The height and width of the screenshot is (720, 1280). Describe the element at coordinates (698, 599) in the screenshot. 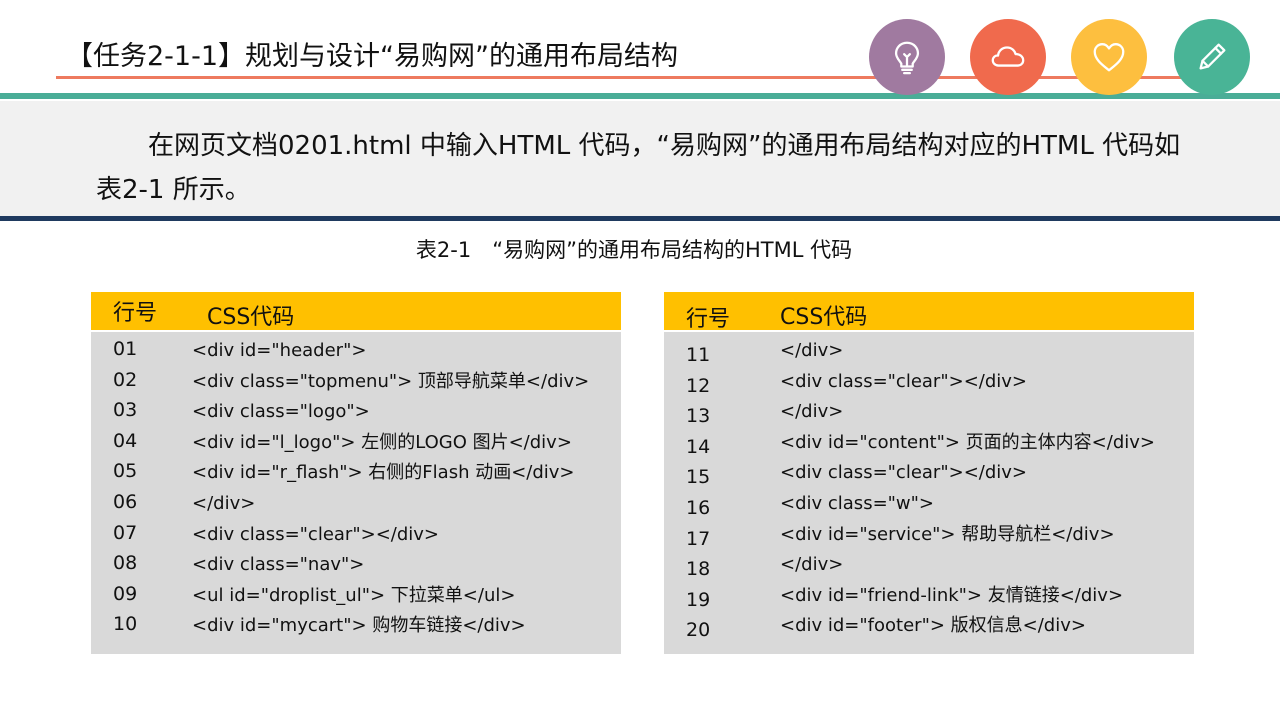

I see `line-number: 19` at that location.